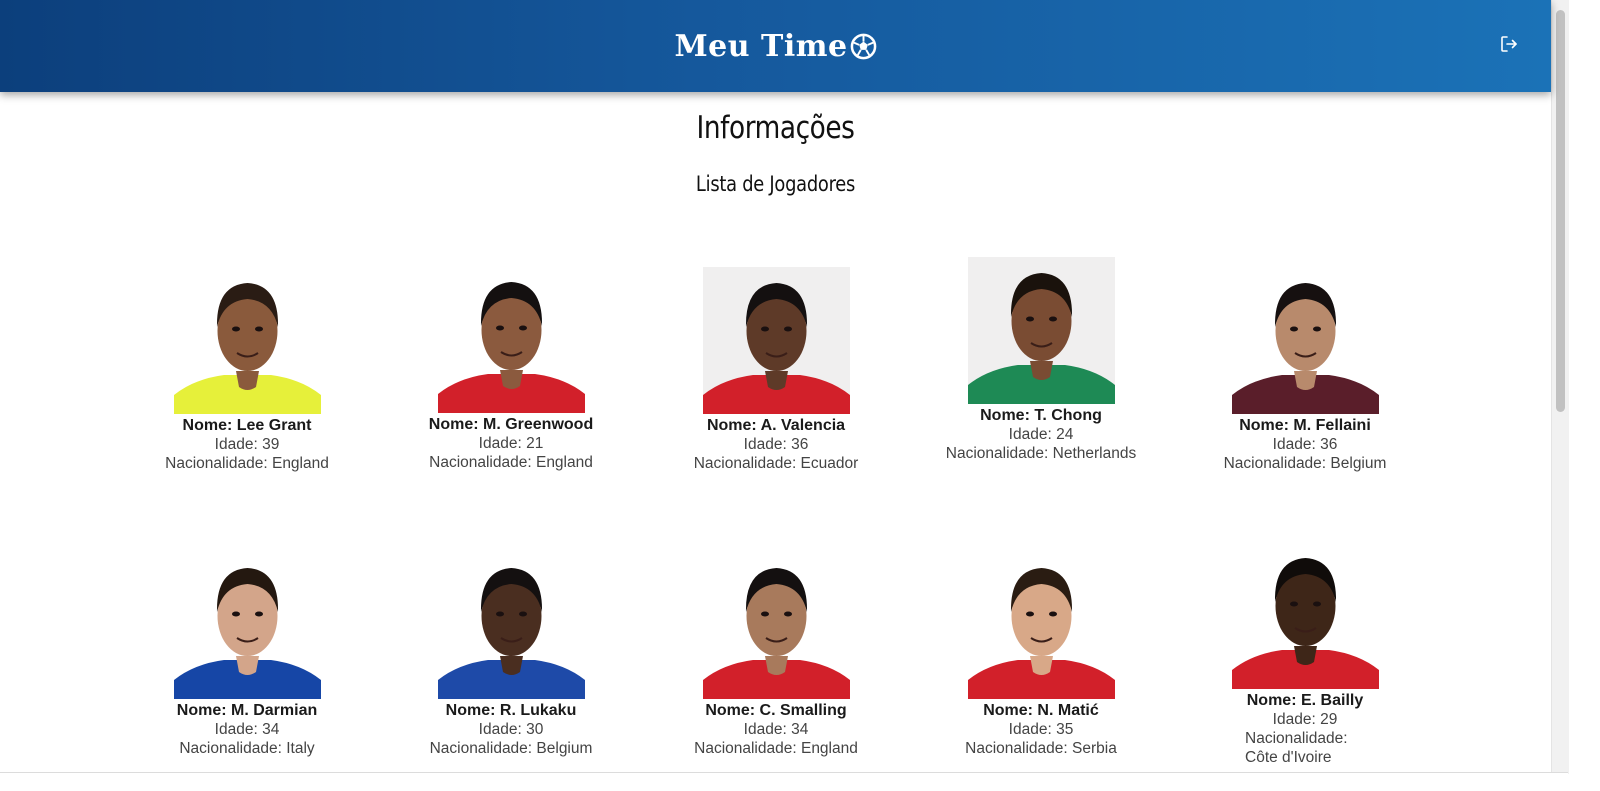 The height and width of the screenshot is (791, 1600). Describe the element at coordinates (1041, 748) in the screenshot. I see `player-nationality: Nacionalidade: Serbia` at that location.